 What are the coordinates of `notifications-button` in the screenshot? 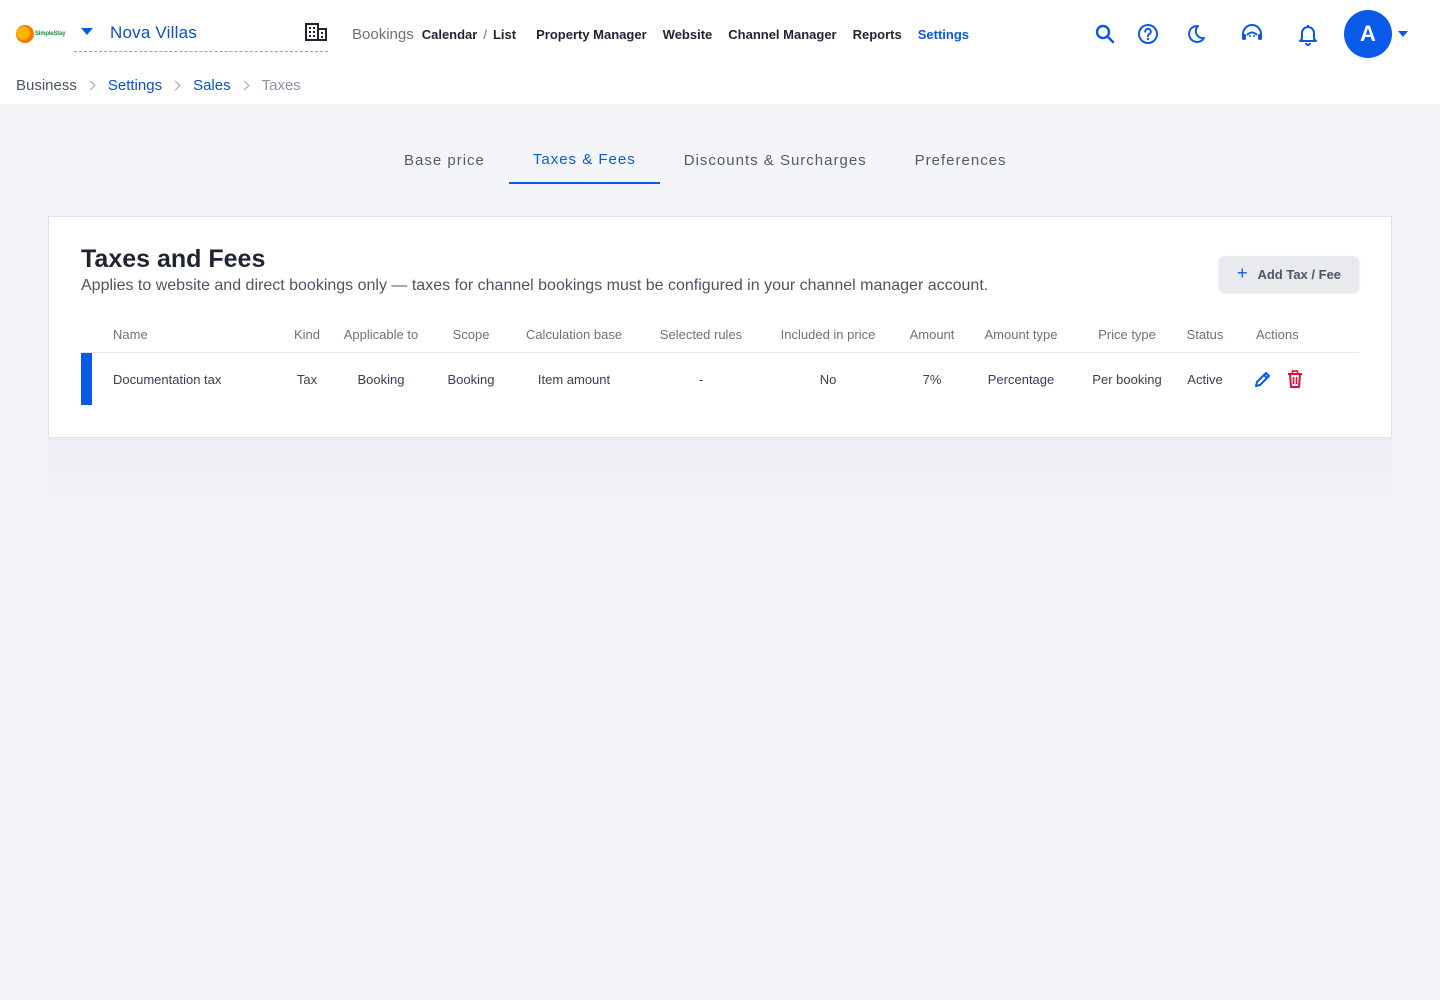 It's located at (1308, 34).